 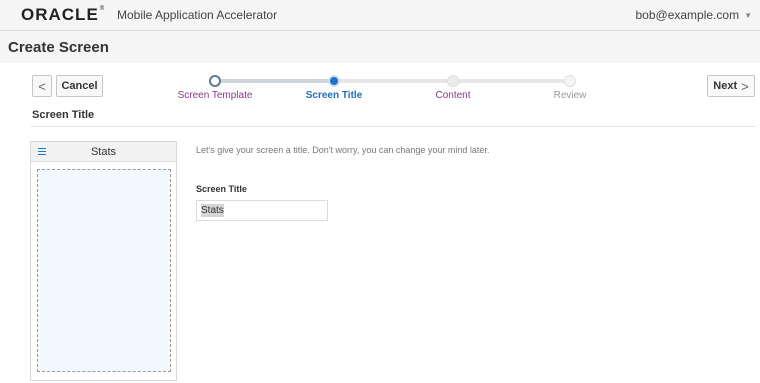 What do you see at coordinates (197, 15) in the screenshot?
I see `app-title: Mobile Application Accelerator` at bounding box center [197, 15].